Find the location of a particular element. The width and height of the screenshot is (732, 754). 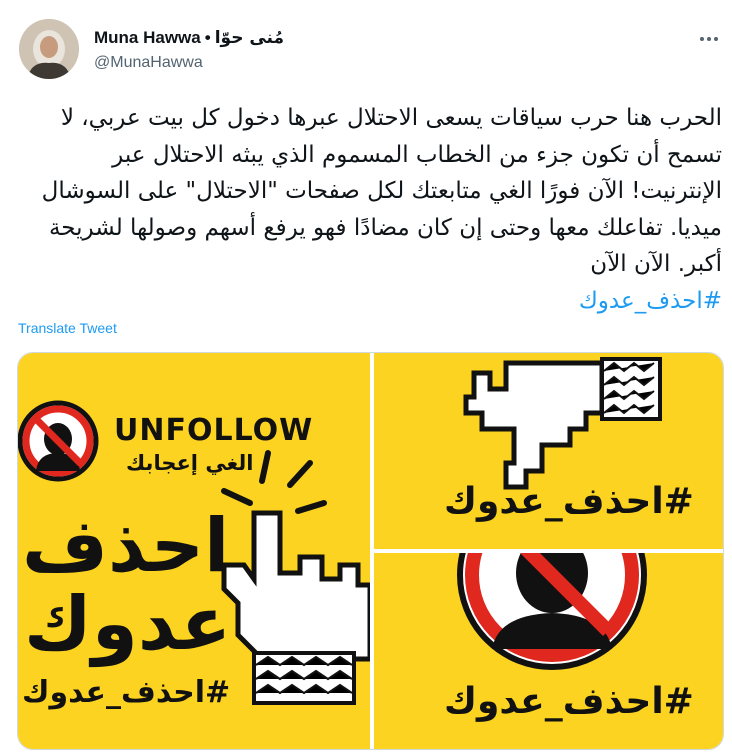

left-panel-hashtag: #احذف_عدوك is located at coordinates (126, 692).